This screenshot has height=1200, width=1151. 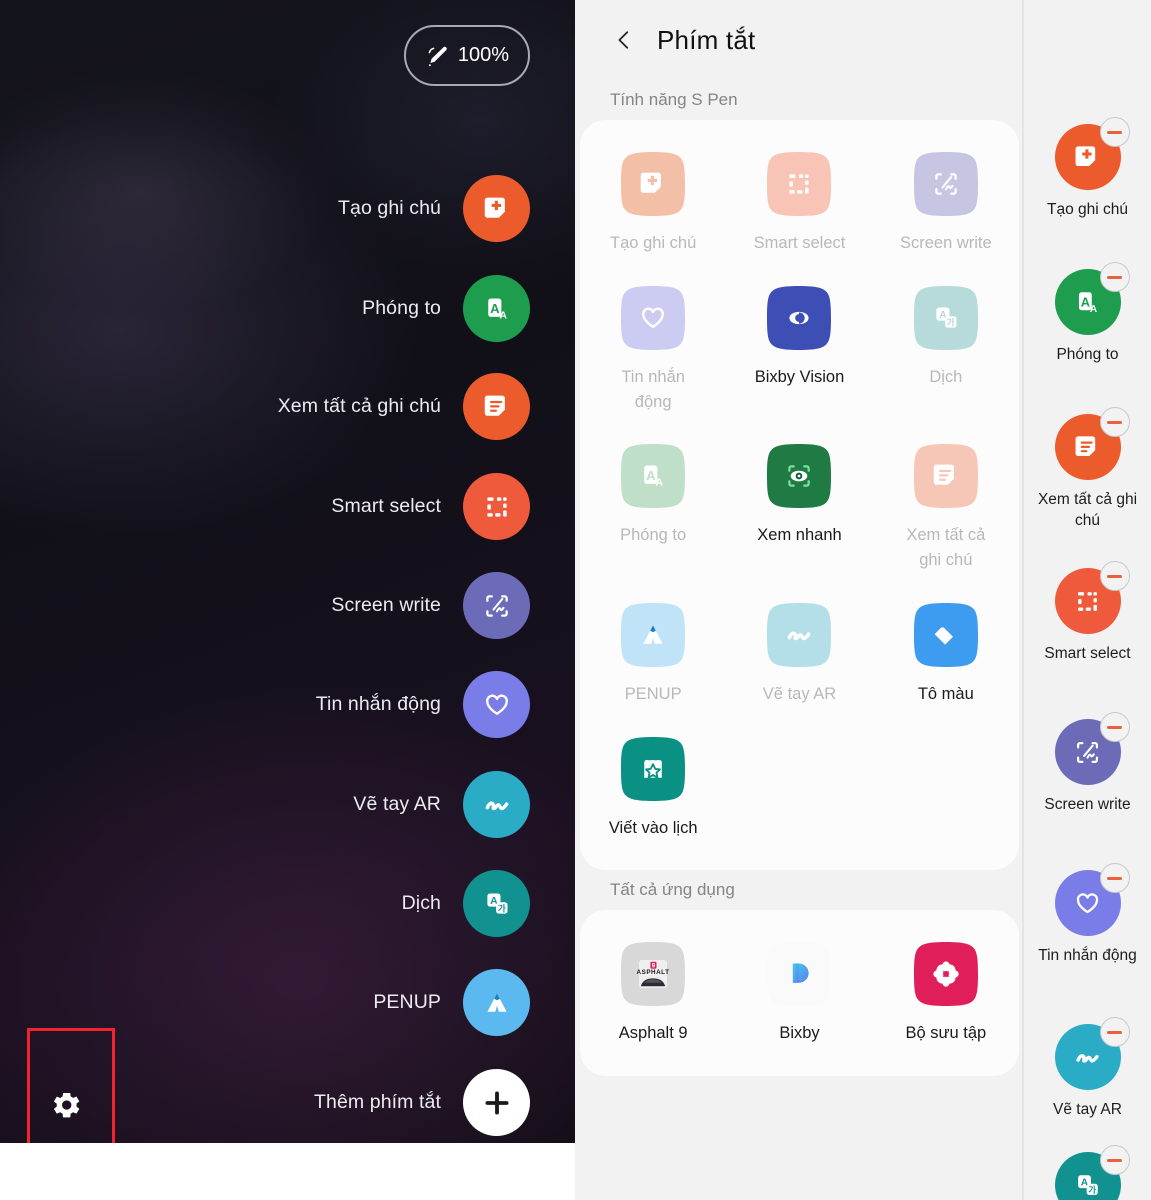 What do you see at coordinates (430, 506) in the screenshot?
I see `air-command-item: Smart select` at bounding box center [430, 506].